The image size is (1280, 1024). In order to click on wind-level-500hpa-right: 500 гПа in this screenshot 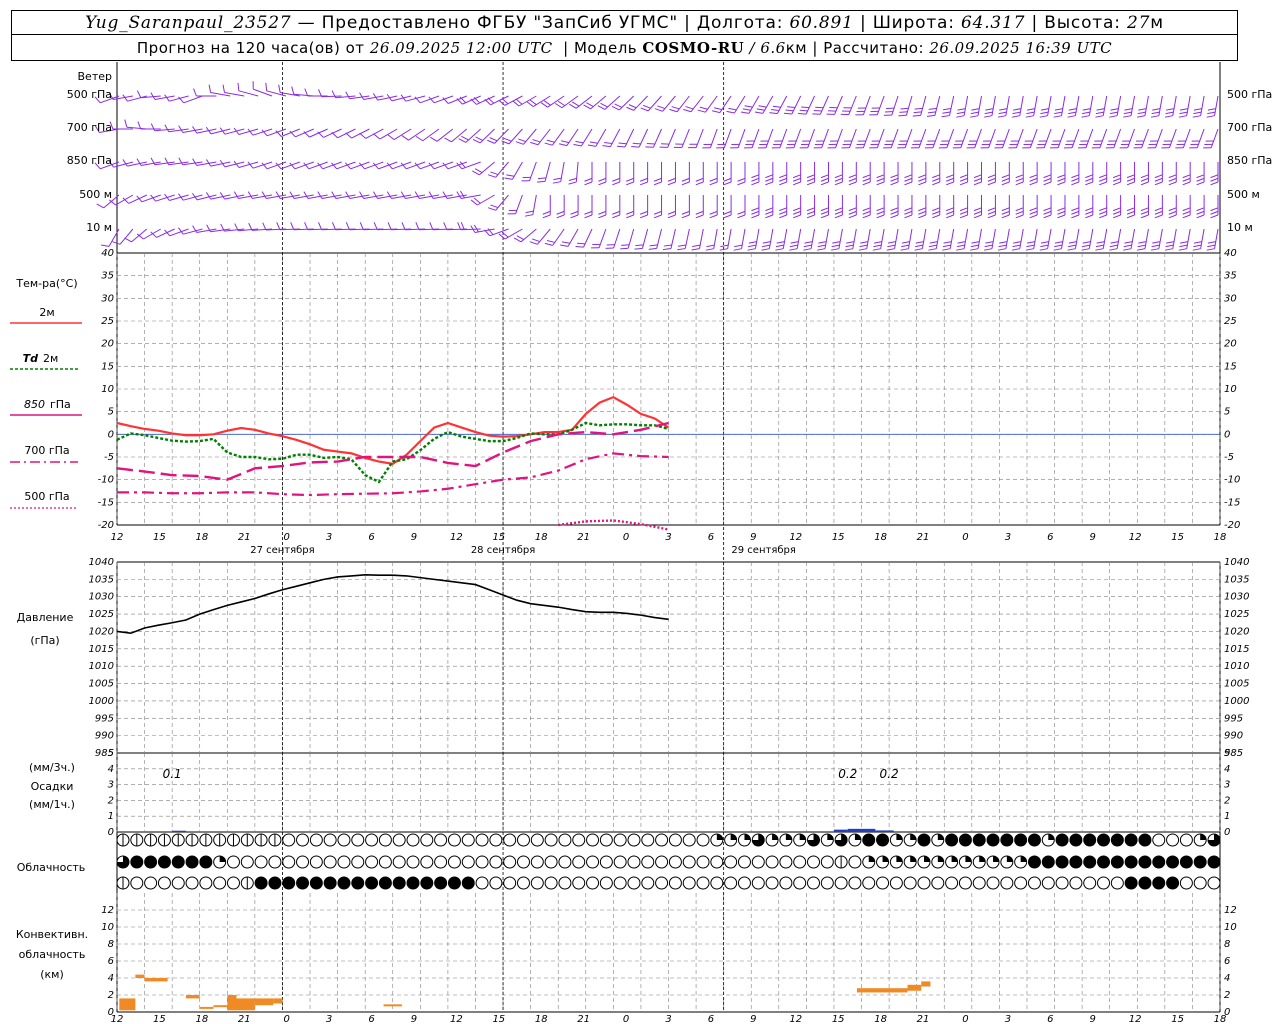, I will do `click(1249, 94)`.